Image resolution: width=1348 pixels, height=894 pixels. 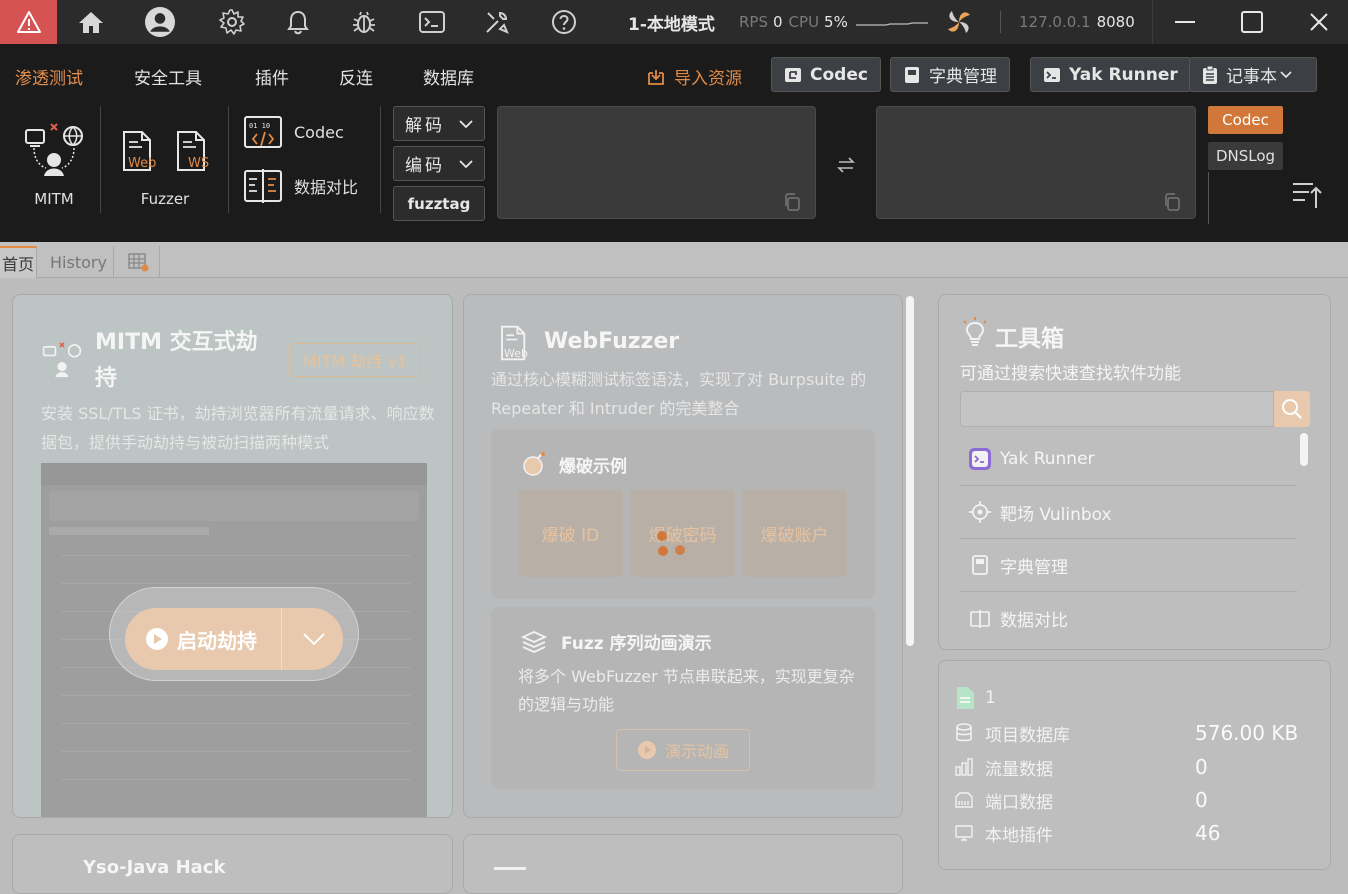 What do you see at coordinates (19, 262) in the screenshot?
I see `tab-home: 首页` at bounding box center [19, 262].